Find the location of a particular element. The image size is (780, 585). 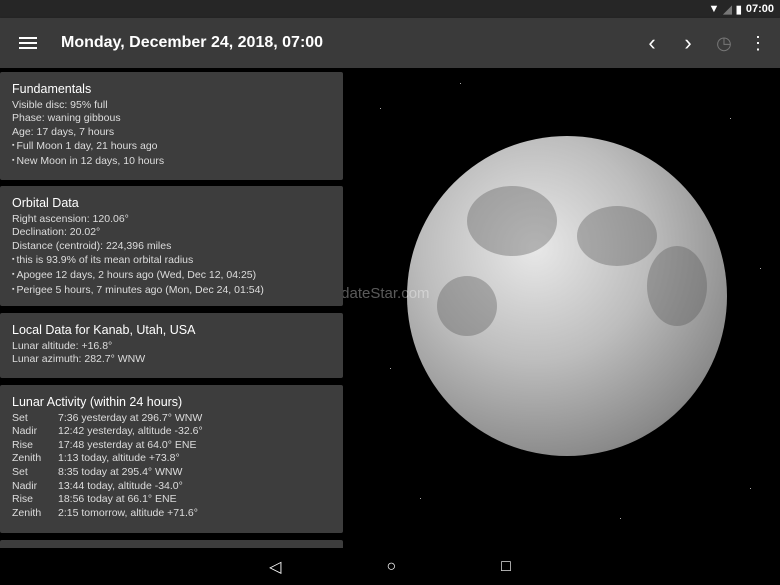

visible-disc: Visible disc: 95% full is located at coordinates (60, 104).